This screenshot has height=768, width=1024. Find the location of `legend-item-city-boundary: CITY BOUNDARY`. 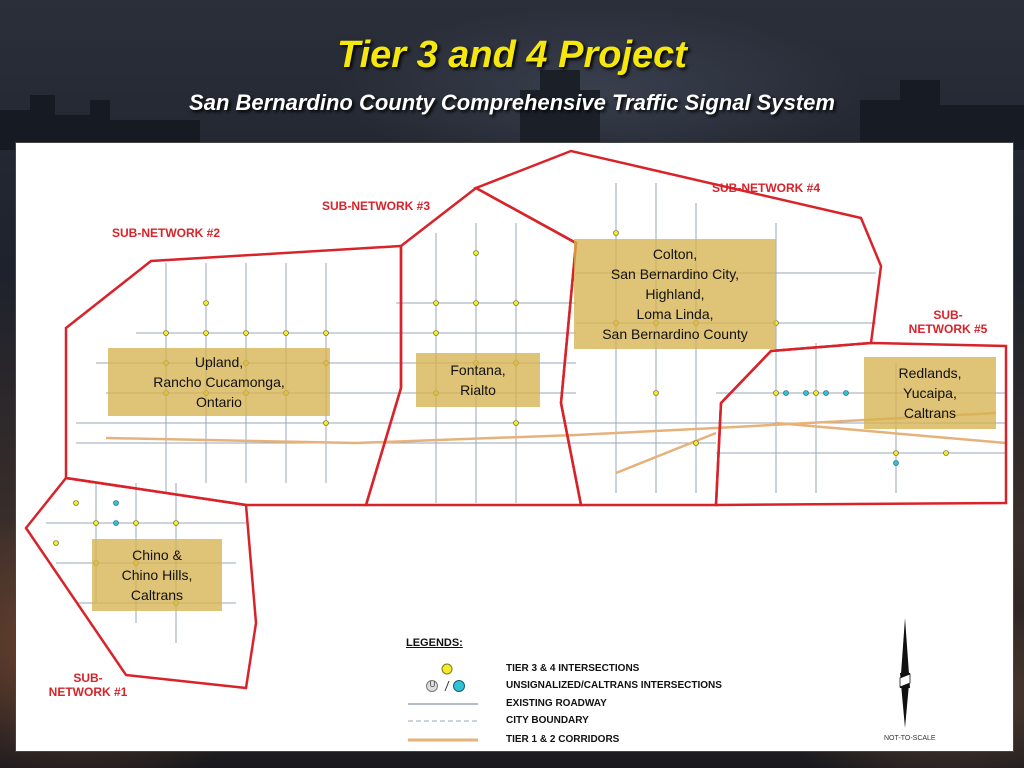

legend-item-city-boundary: CITY BOUNDARY is located at coordinates (547, 720).